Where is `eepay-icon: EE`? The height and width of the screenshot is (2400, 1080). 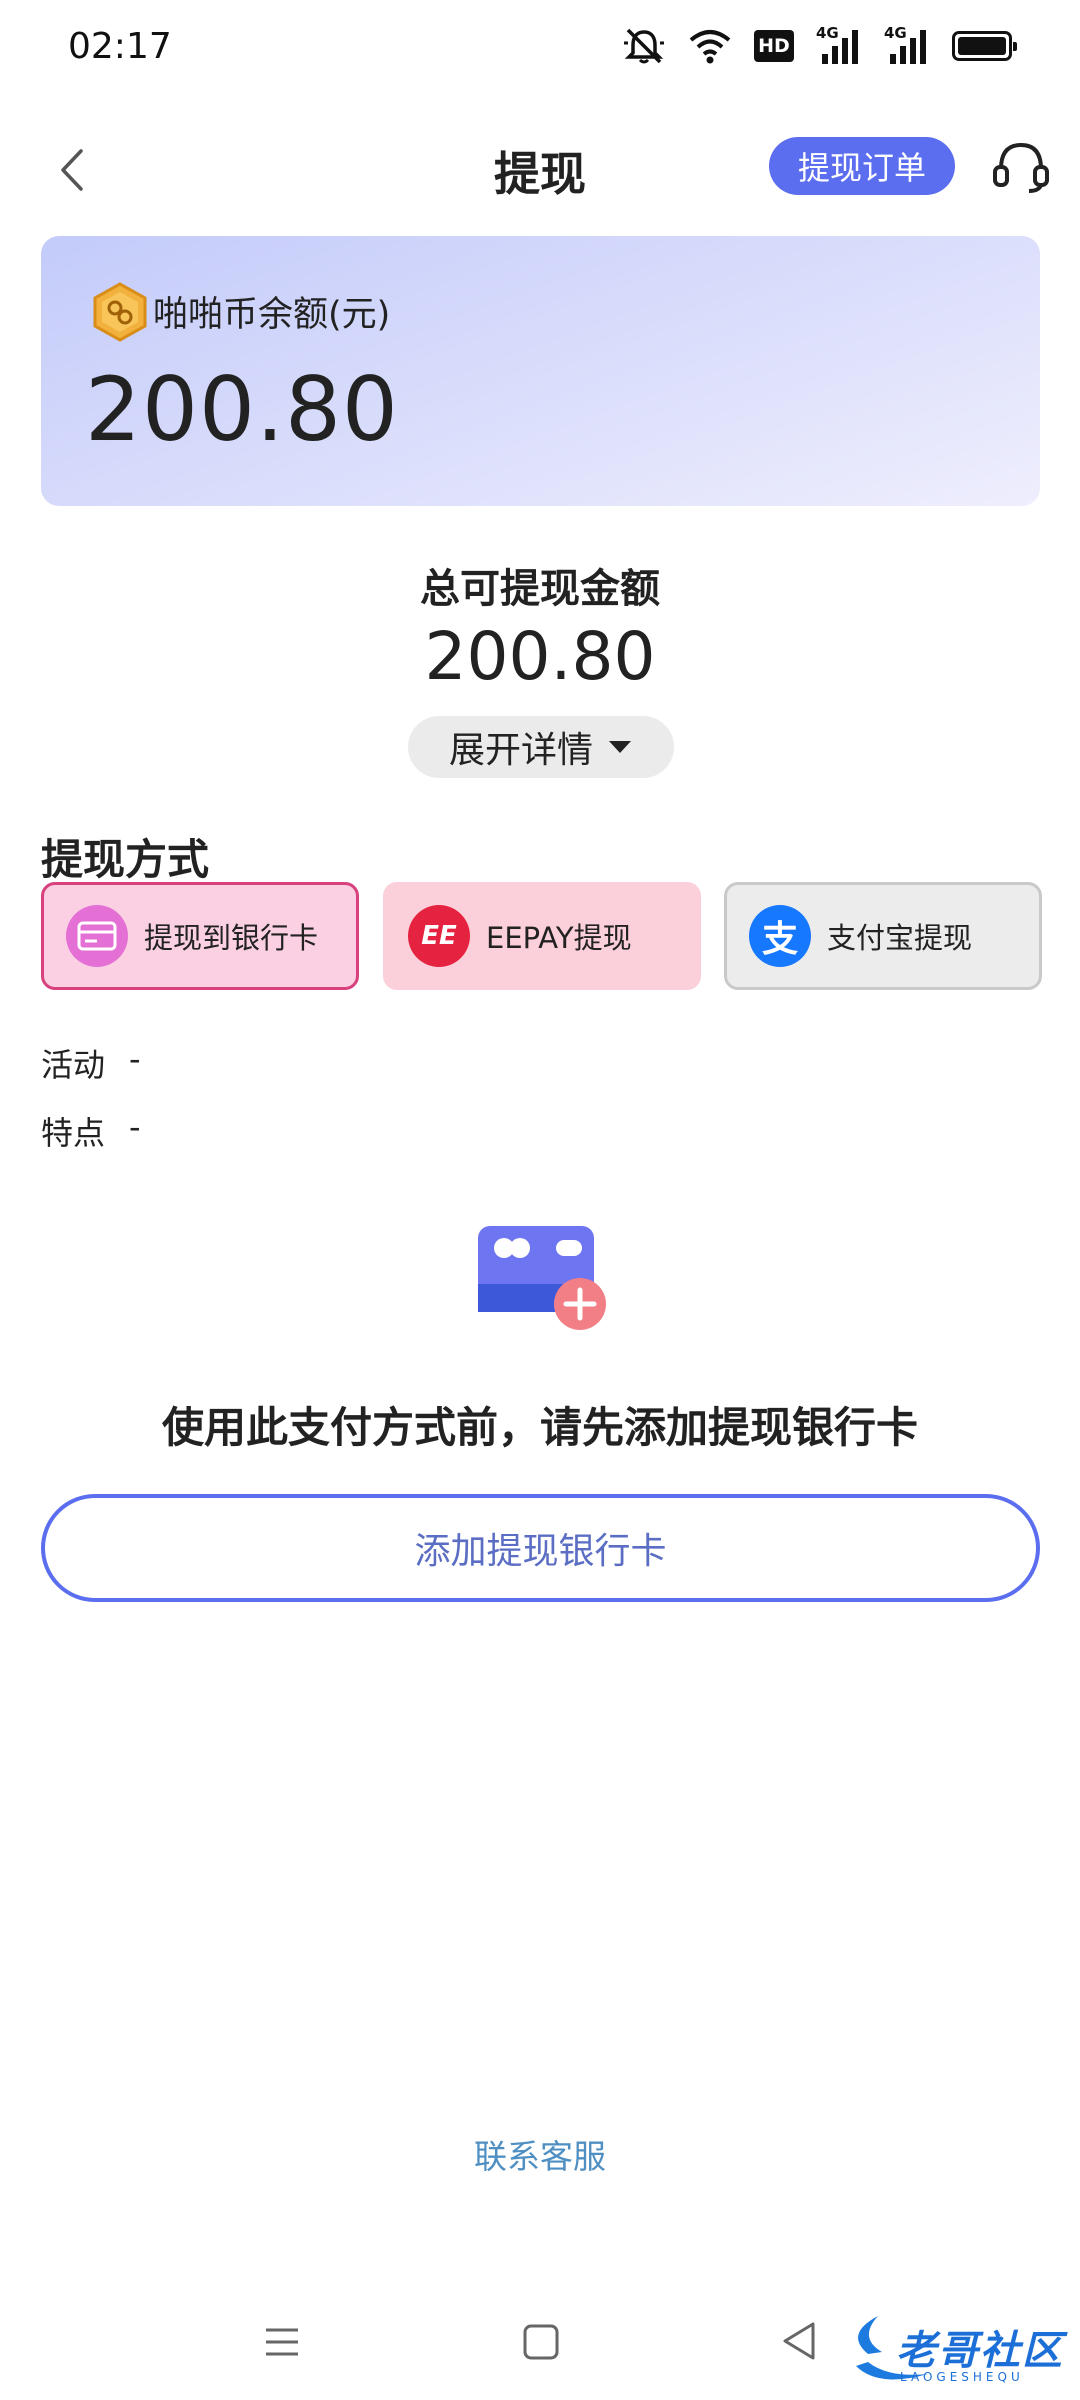 eepay-icon: EE is located at coordinates (439, 936).